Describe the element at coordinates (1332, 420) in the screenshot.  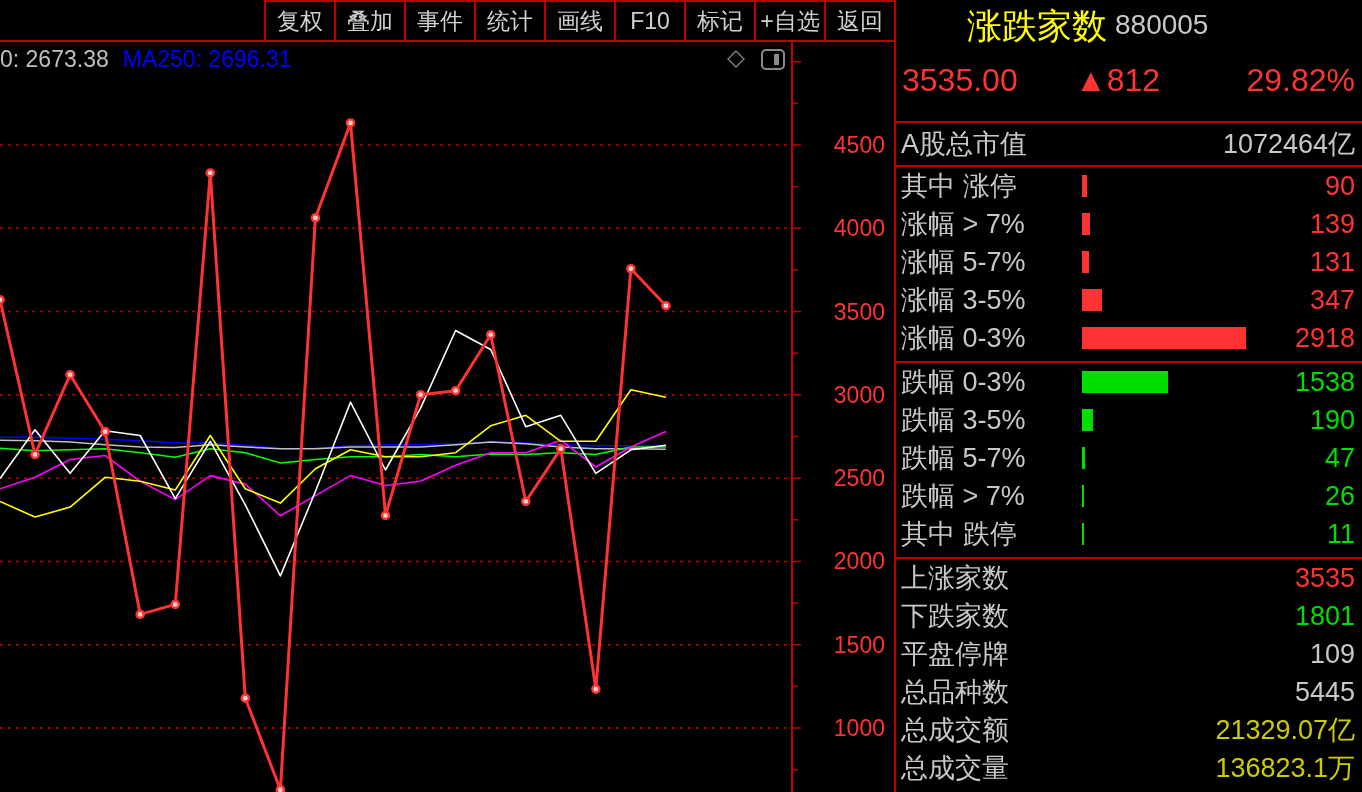
I see `row-value: 190` at that location.